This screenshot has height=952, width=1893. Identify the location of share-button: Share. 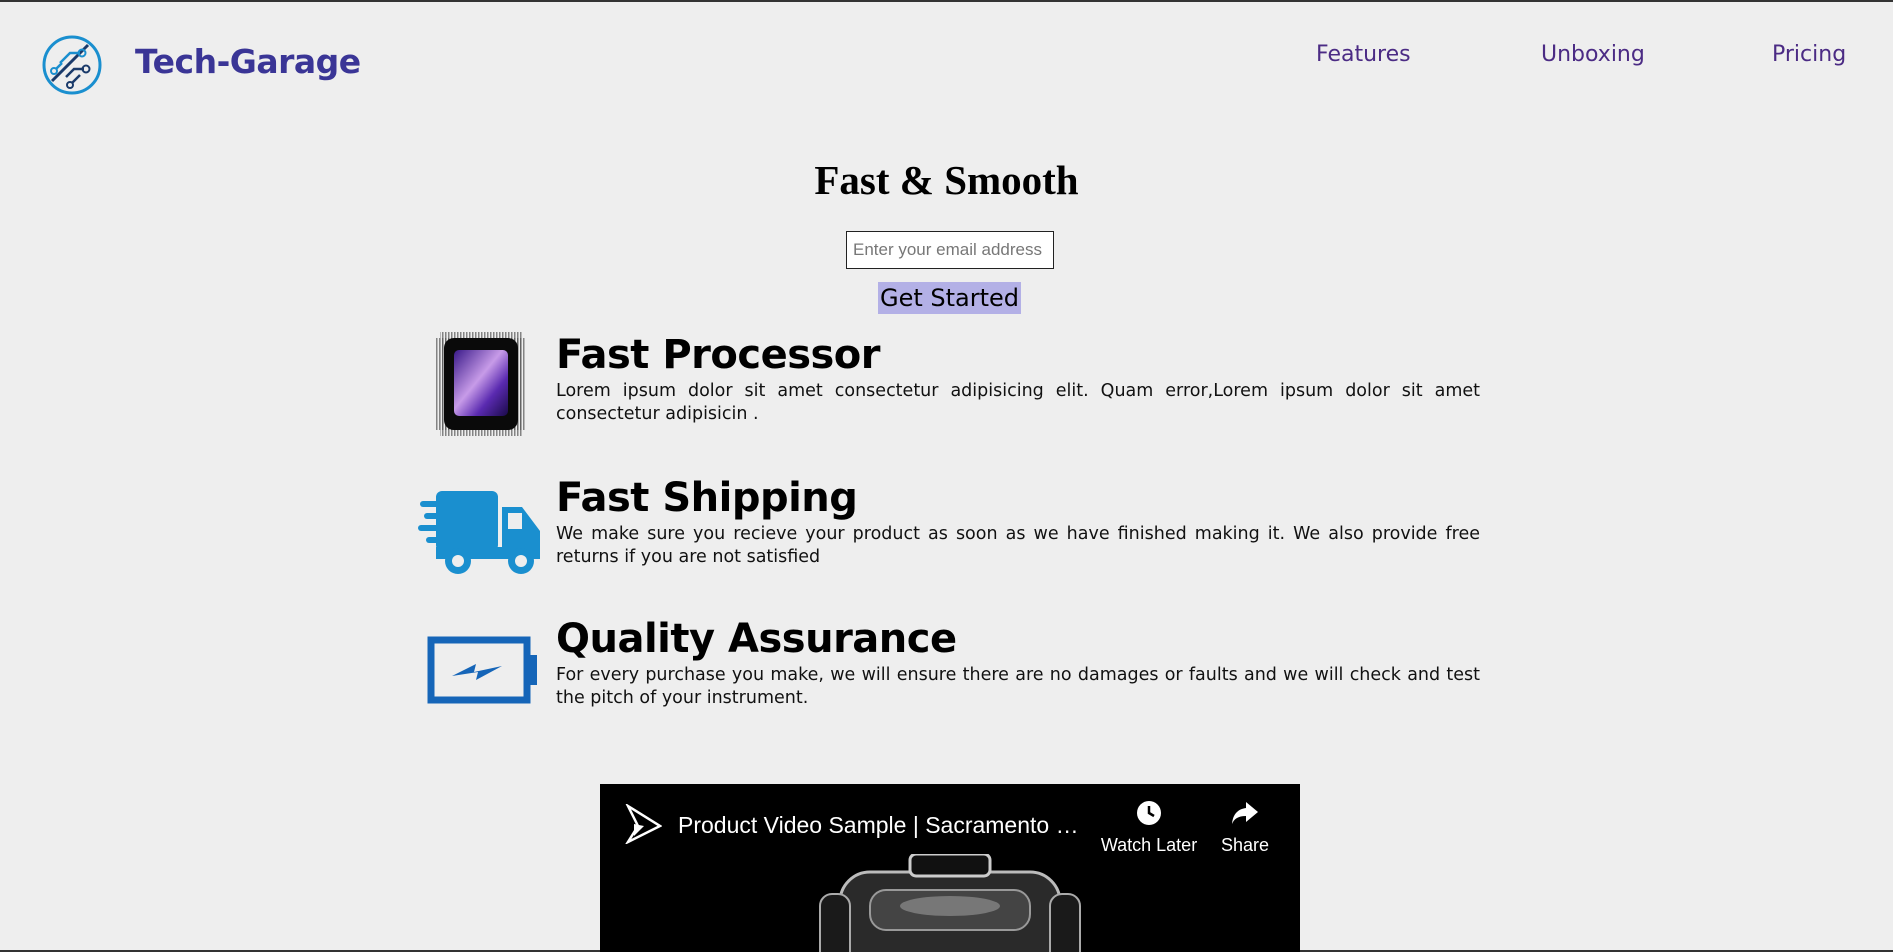
(1245, 828).